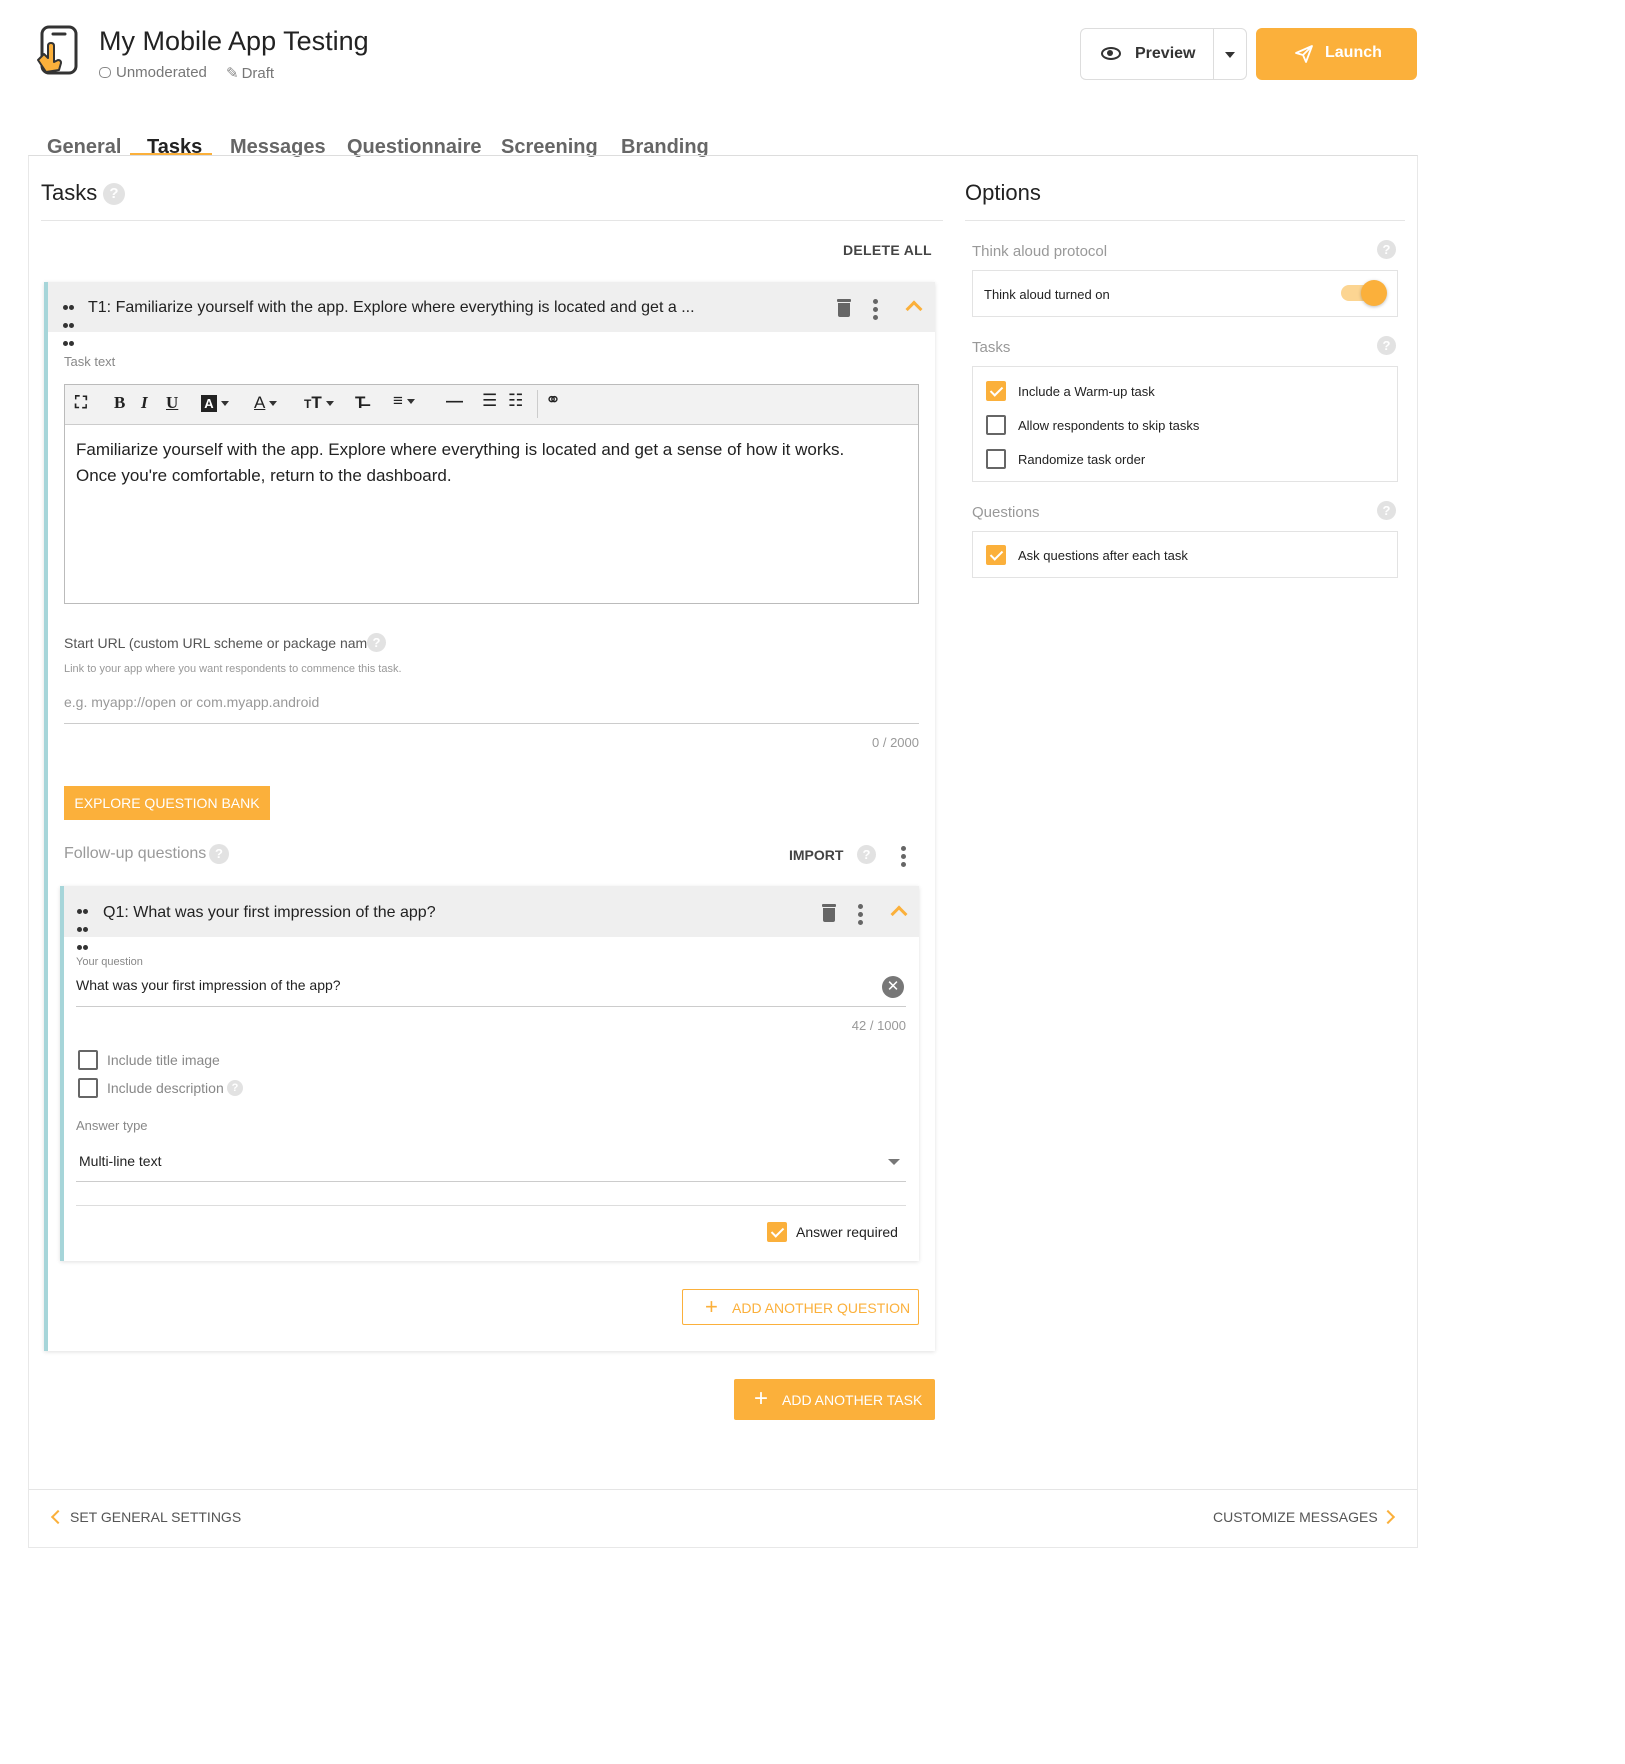 This screenshot has height=1764, width=1625. I want to click on preview-label: Preview, so click(1165, 53).